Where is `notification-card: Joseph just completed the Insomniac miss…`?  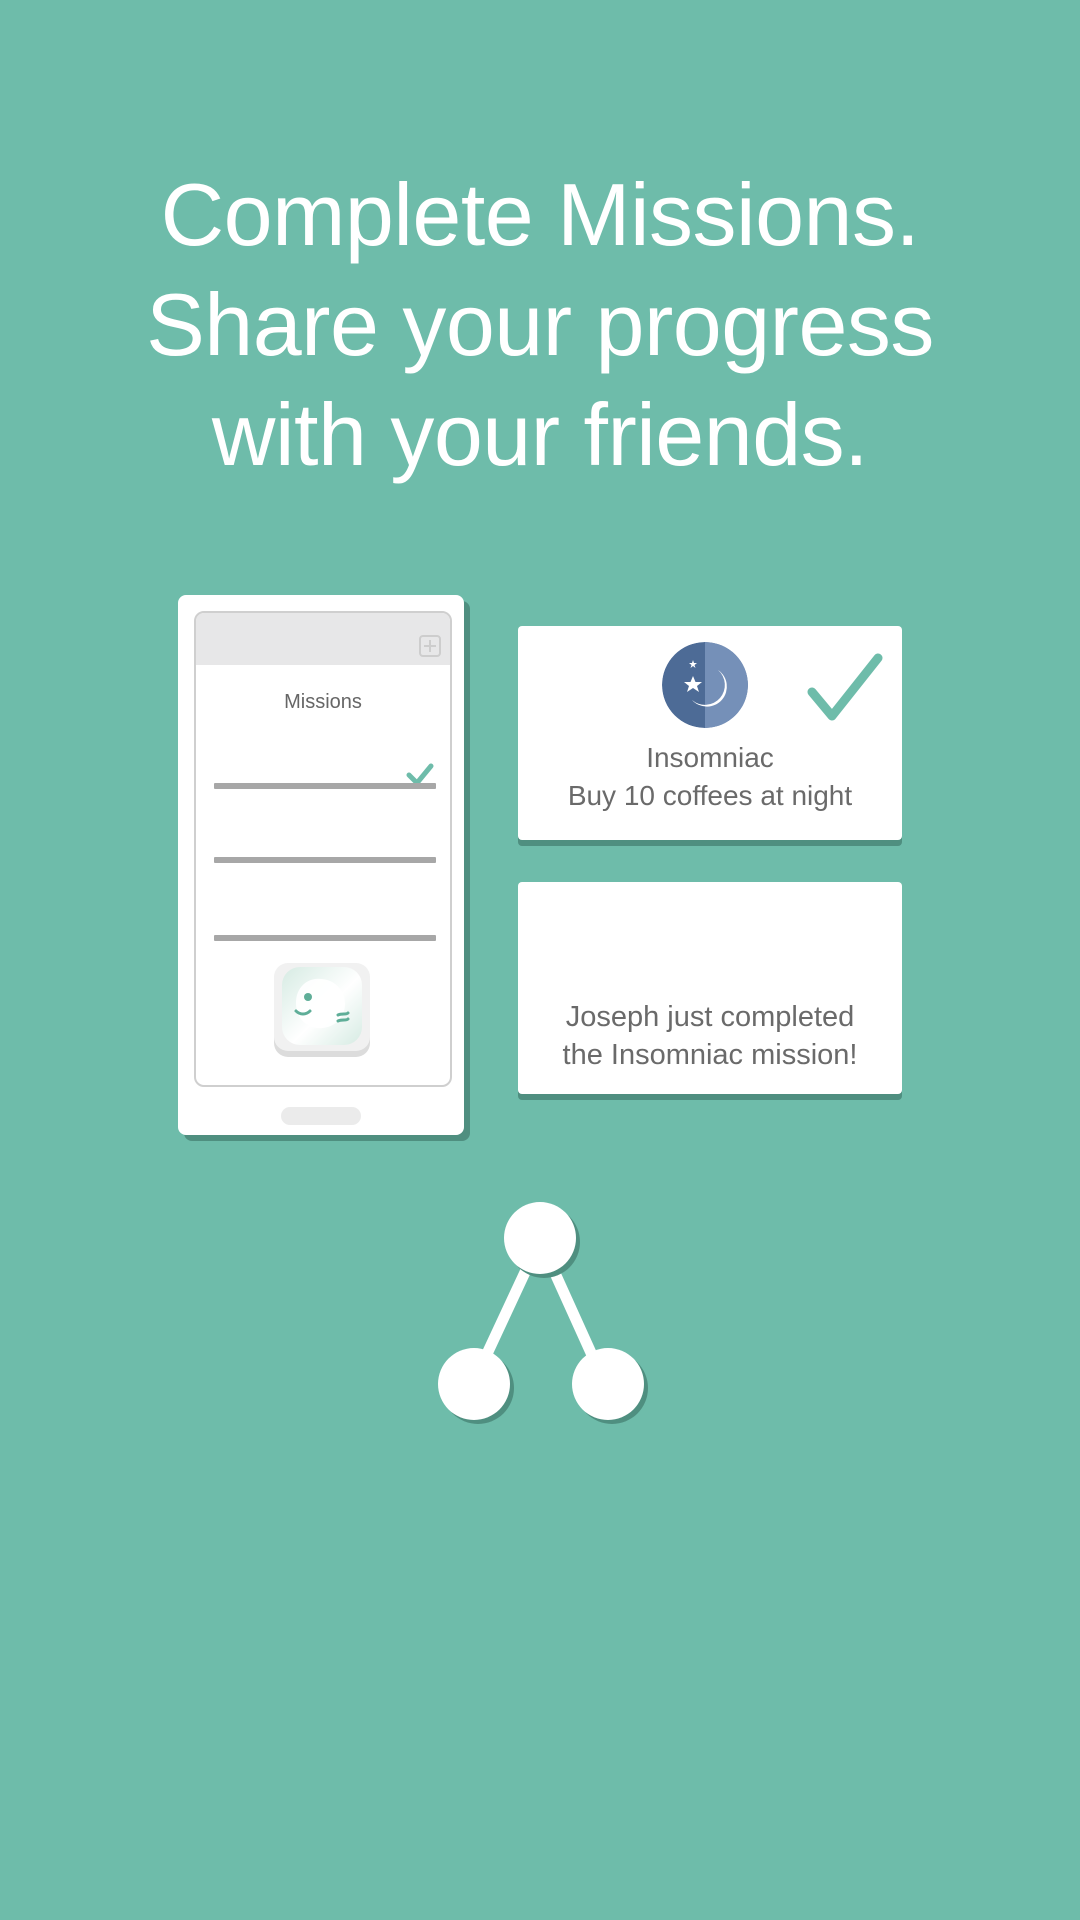
notification-card: Joseph just completed the Insomniac miss… is located at coordinates (710, 988).